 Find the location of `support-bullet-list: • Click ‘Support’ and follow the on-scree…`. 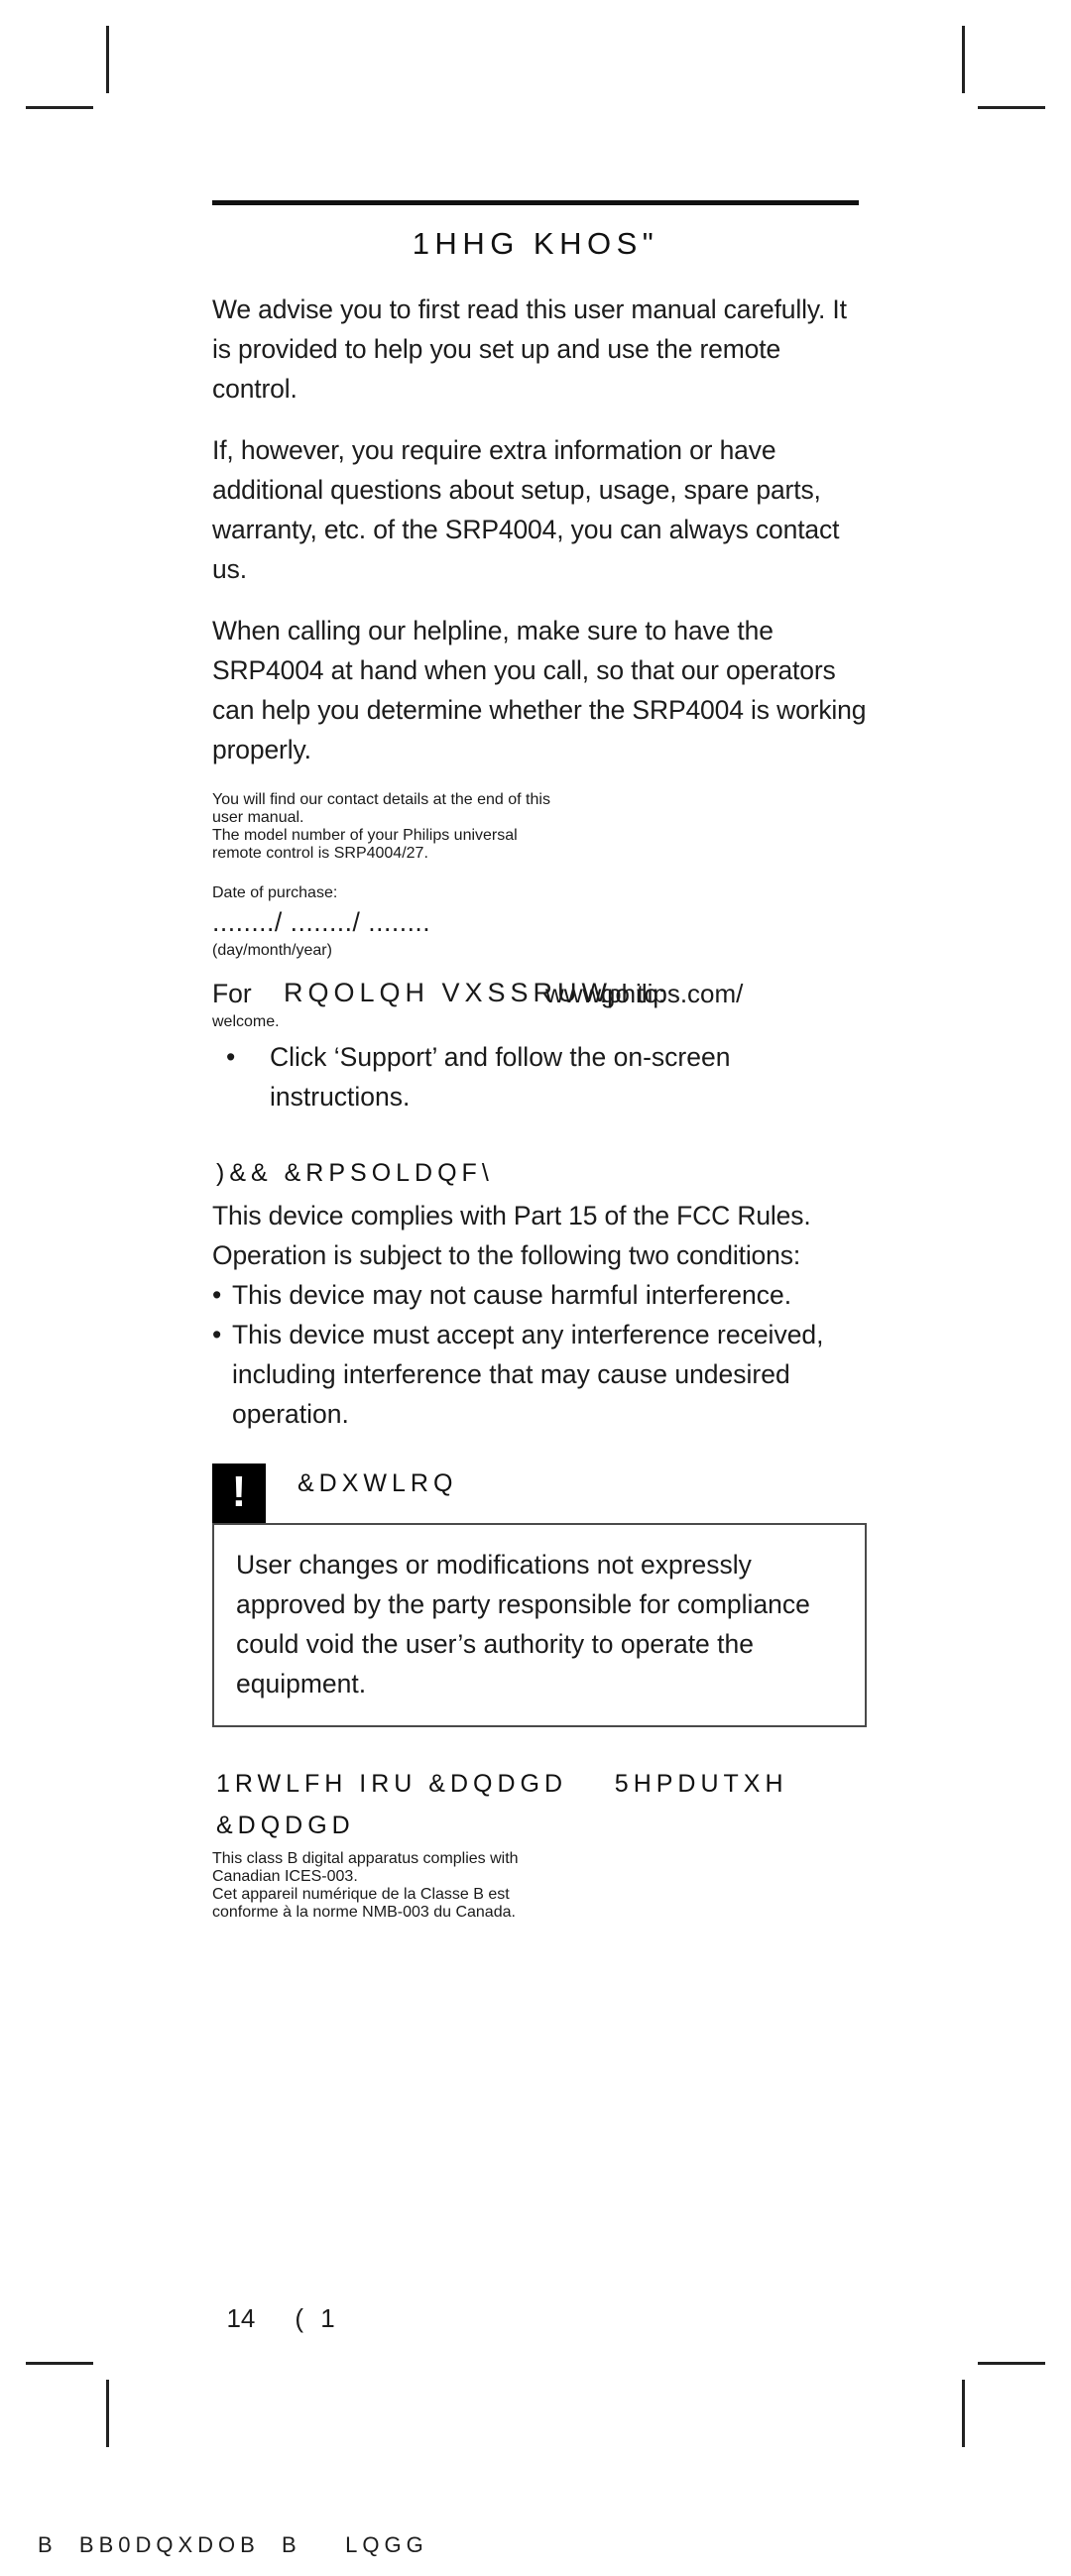

support-bullet-list: • Click ‘Support’ and follow the on-scree… is located at coordinates (539, 1077).